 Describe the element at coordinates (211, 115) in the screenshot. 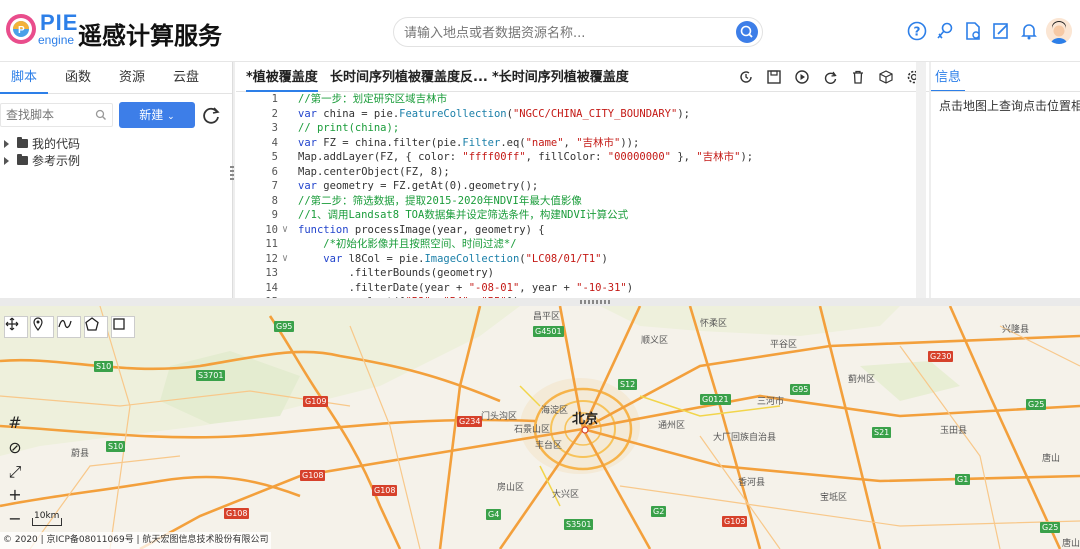

I see `refresh-icon` at that location.